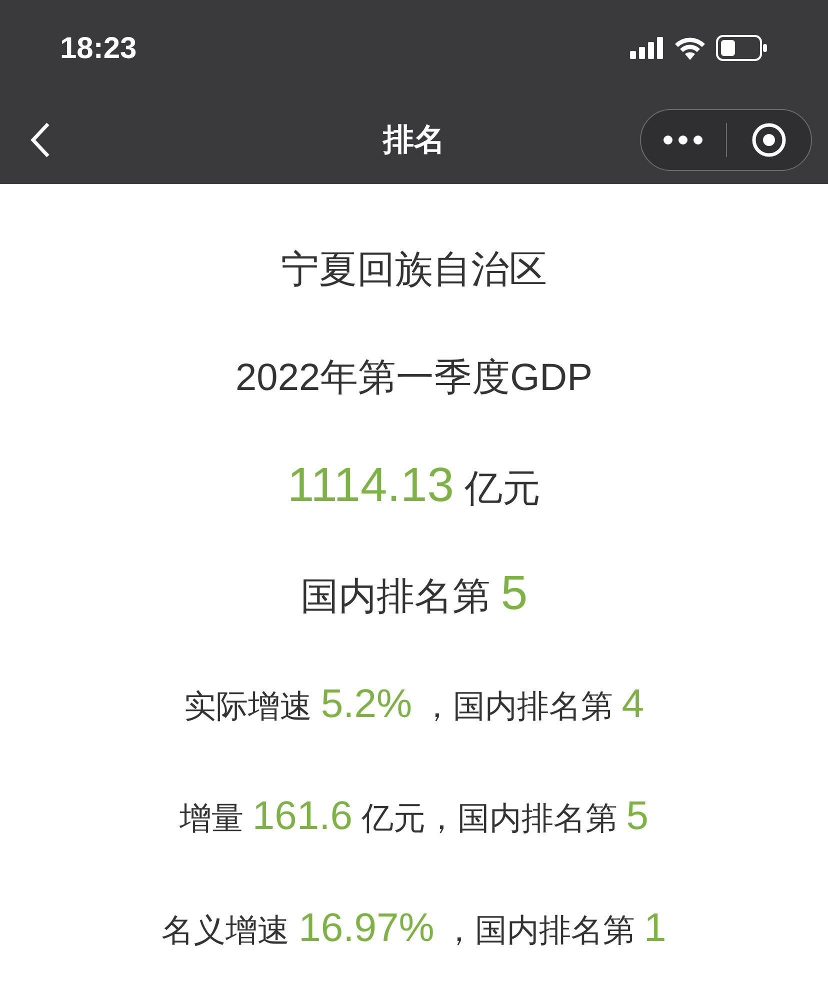  What do you see at coordinates (414, 704) in the screenshot?
I see `info-line: 实际增速 5.2% ，国内排名第 4` at bounding box center [414, 704].